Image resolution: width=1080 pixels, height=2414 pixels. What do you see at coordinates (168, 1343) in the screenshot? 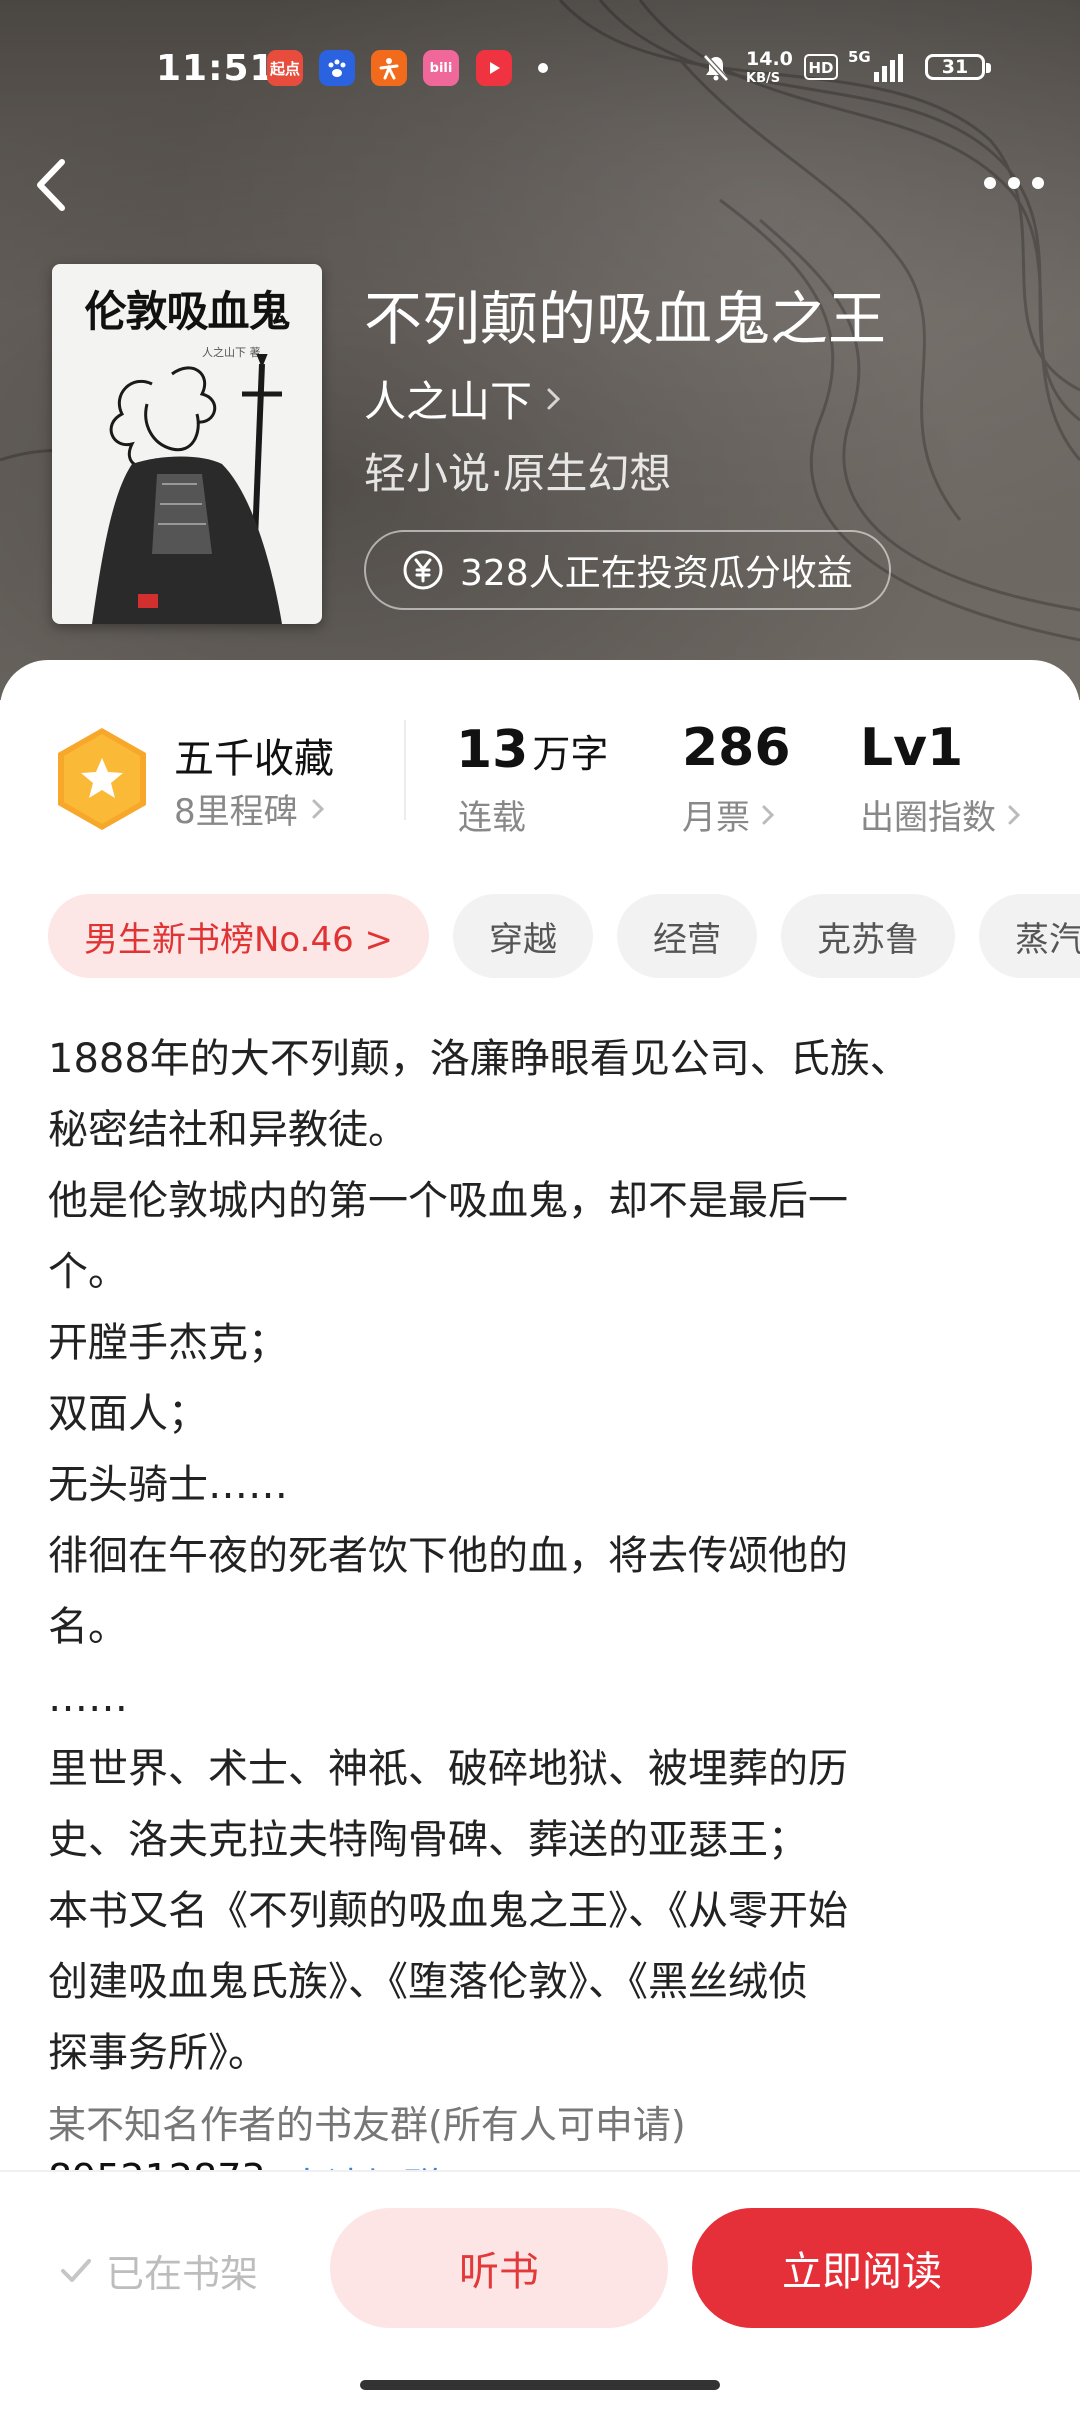
I see `description-line: 开膛手杰克；` at bounding box center [168, 1343].